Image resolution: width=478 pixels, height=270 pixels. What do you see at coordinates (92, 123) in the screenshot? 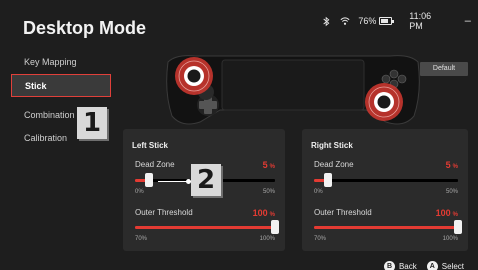
I see `annotation-badge-1: 1` at bounding box center [92, 123].